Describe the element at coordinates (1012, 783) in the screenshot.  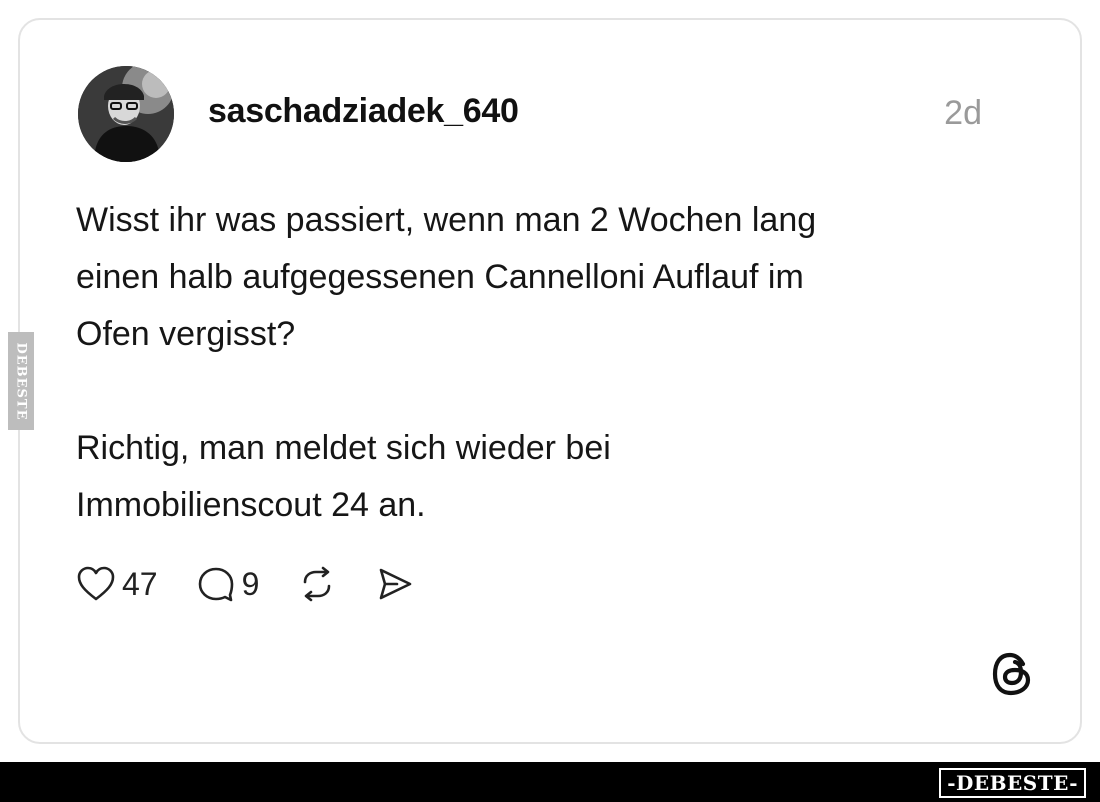
I see `watermark-logo: -DEBESTE-` at that location.